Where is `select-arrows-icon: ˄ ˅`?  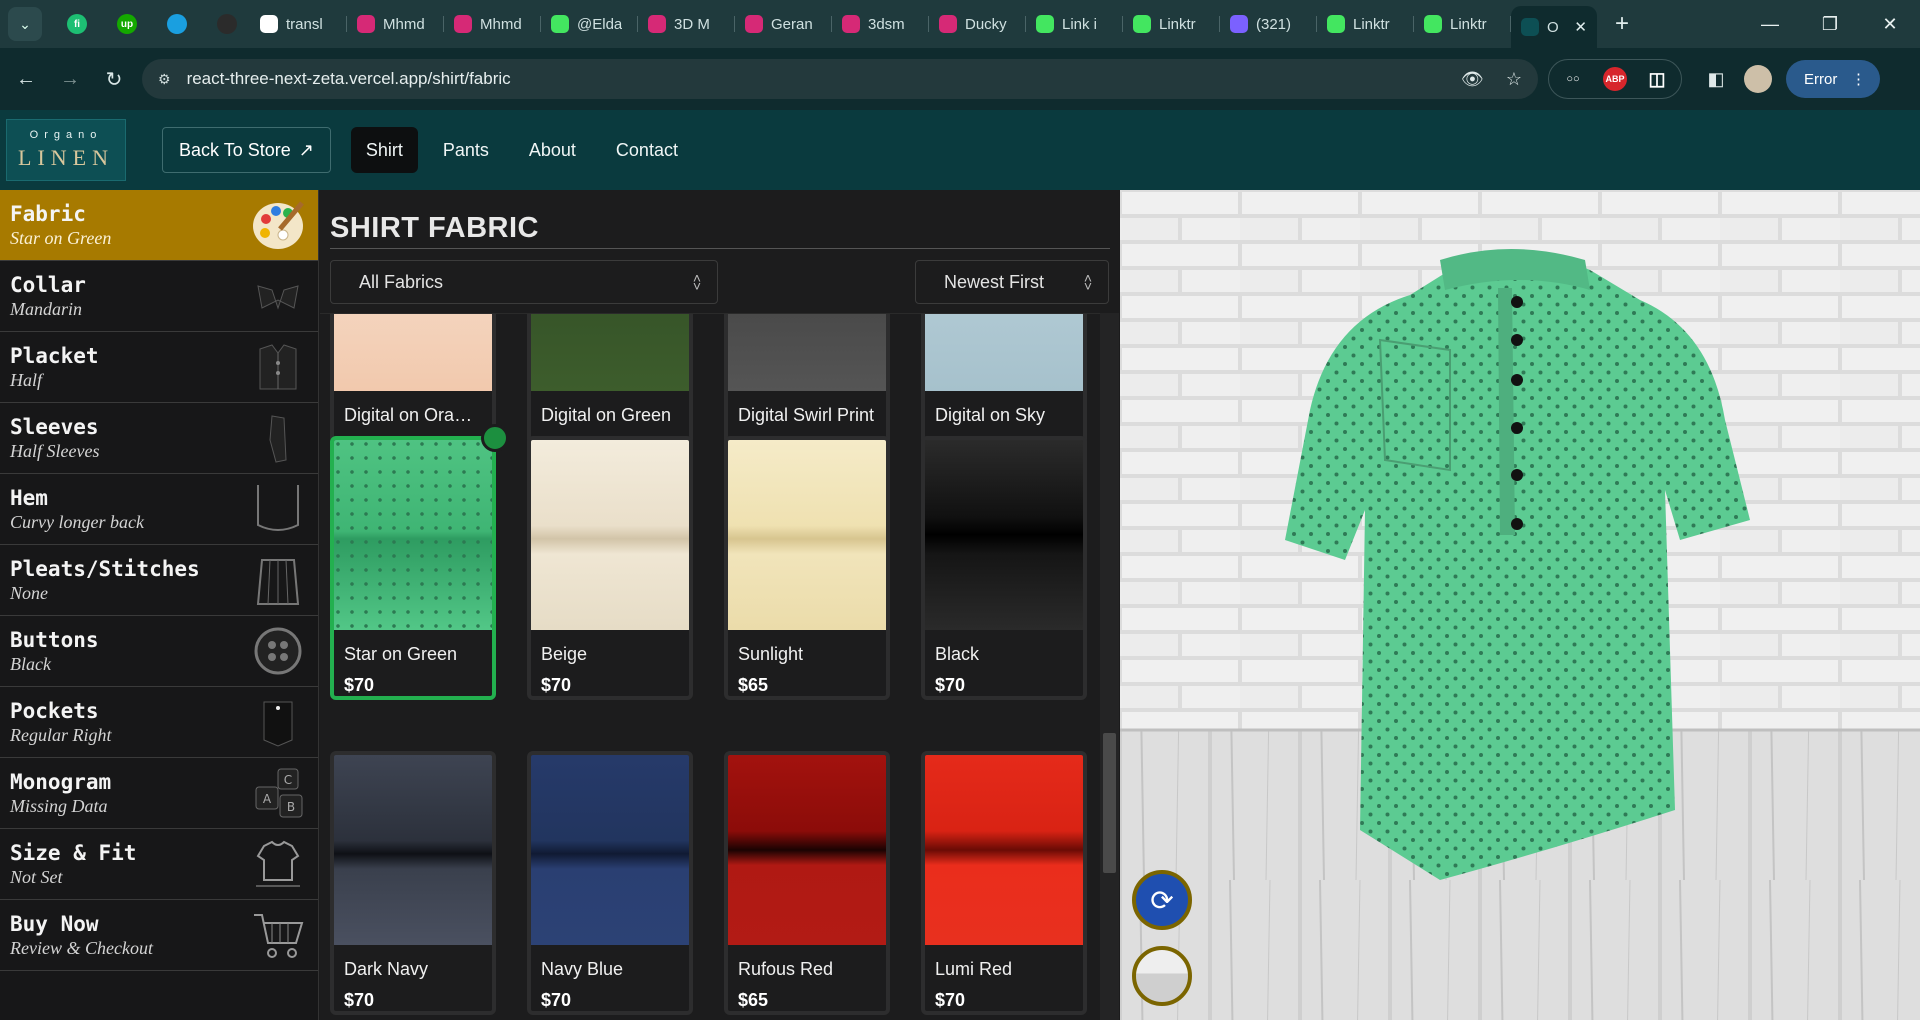
select-arrows-icon: ˄ ˅ is located at coordinates (696, 282).